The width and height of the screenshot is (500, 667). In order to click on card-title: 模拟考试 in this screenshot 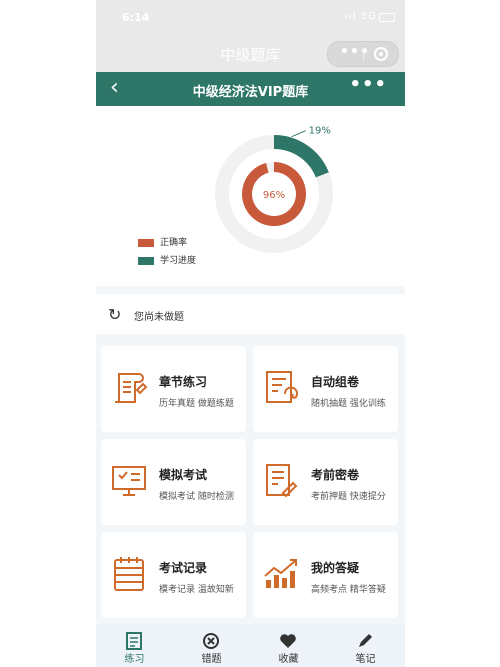, I will do `click(183, 475)`.